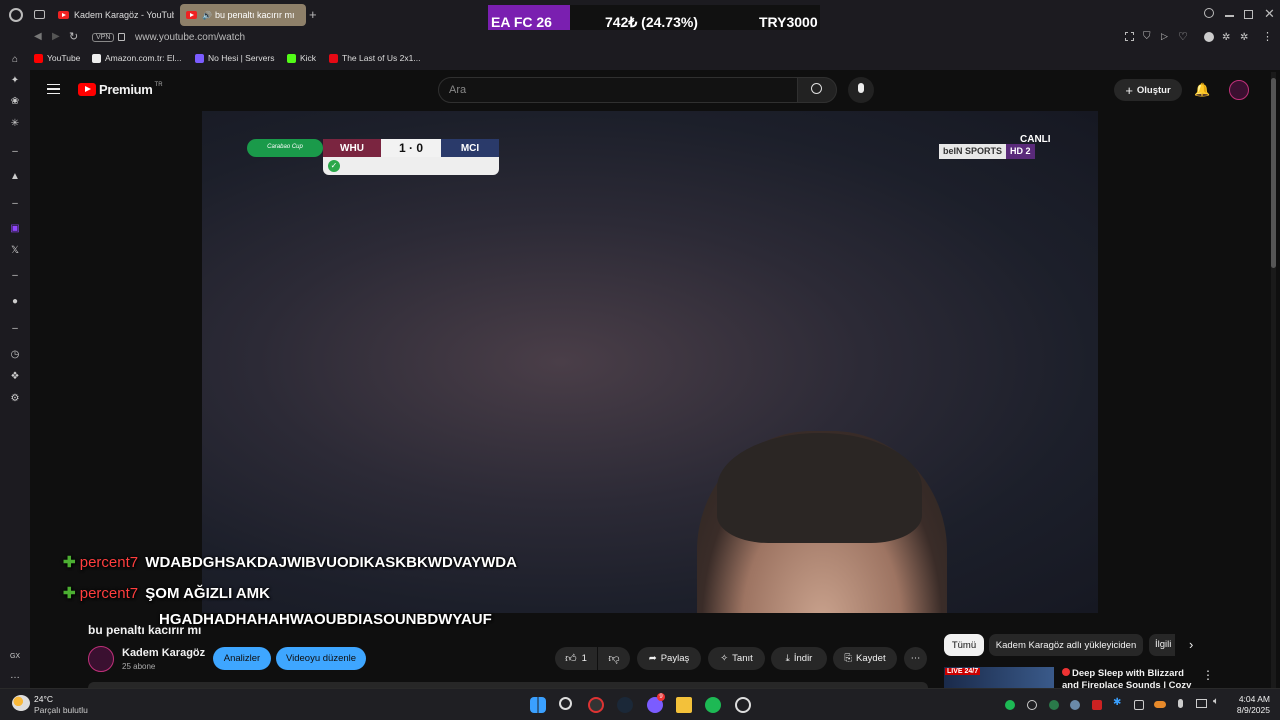  I want to click on scrollbar-thumb, so click(1273, 173).